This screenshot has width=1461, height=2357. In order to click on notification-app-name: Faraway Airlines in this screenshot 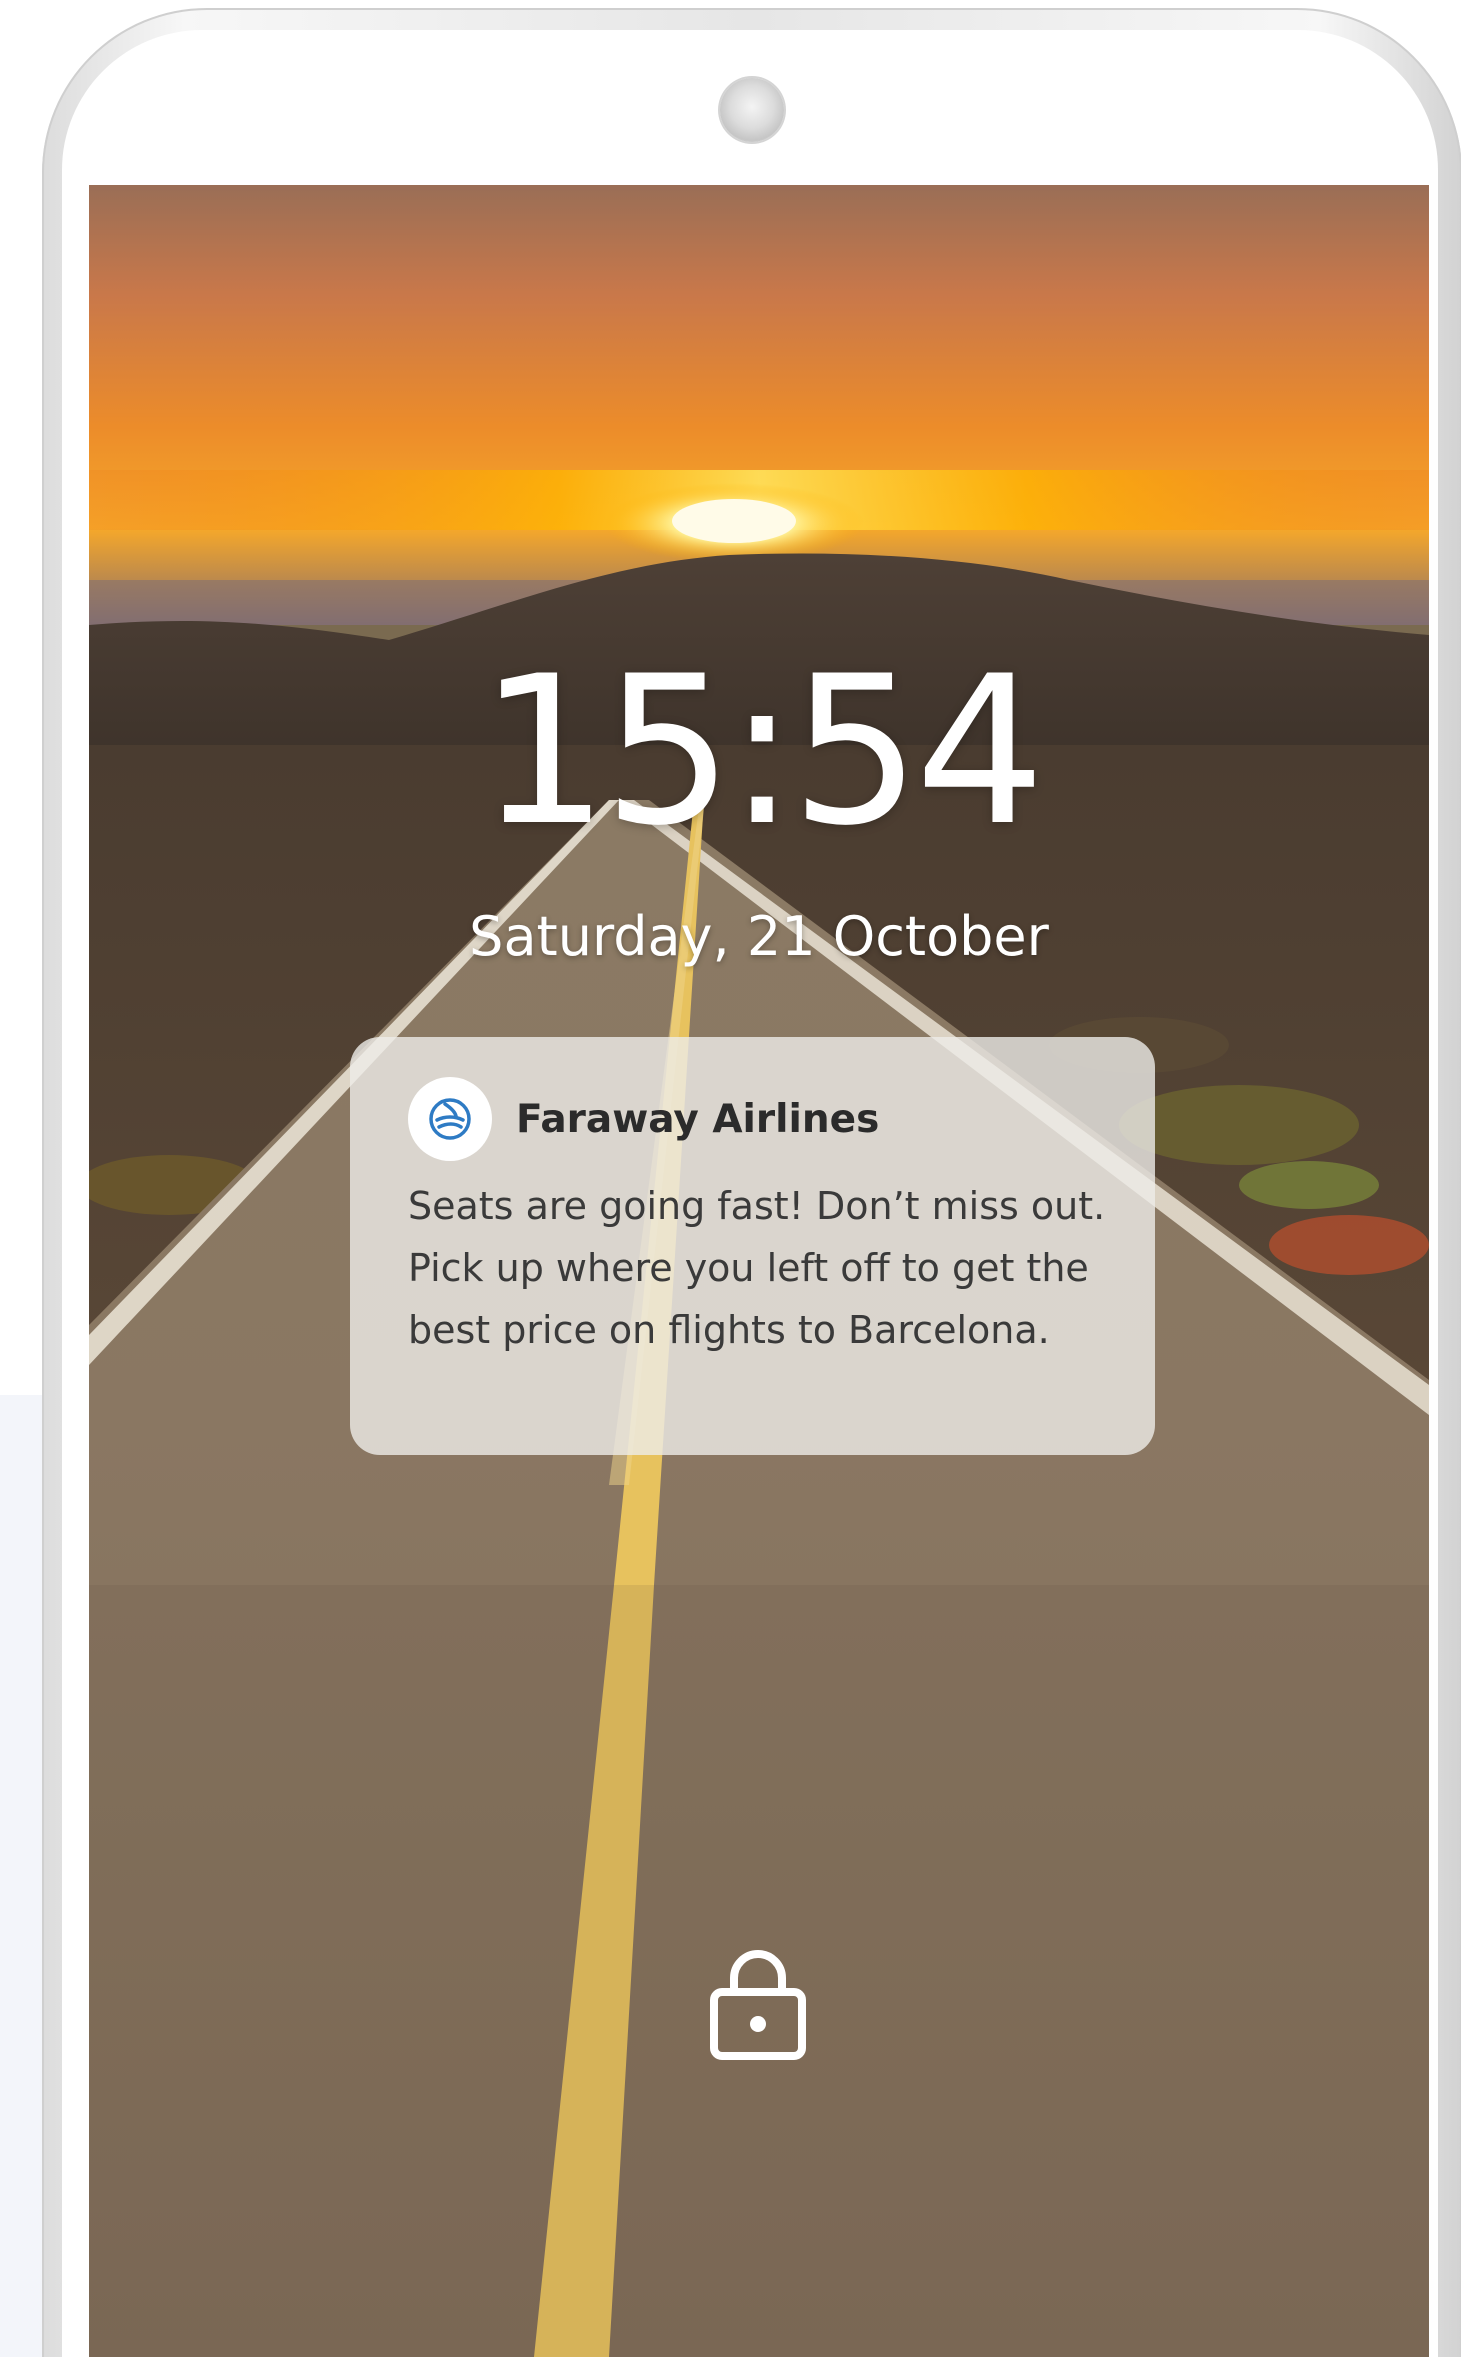, I will do `click(698, 1119)`.